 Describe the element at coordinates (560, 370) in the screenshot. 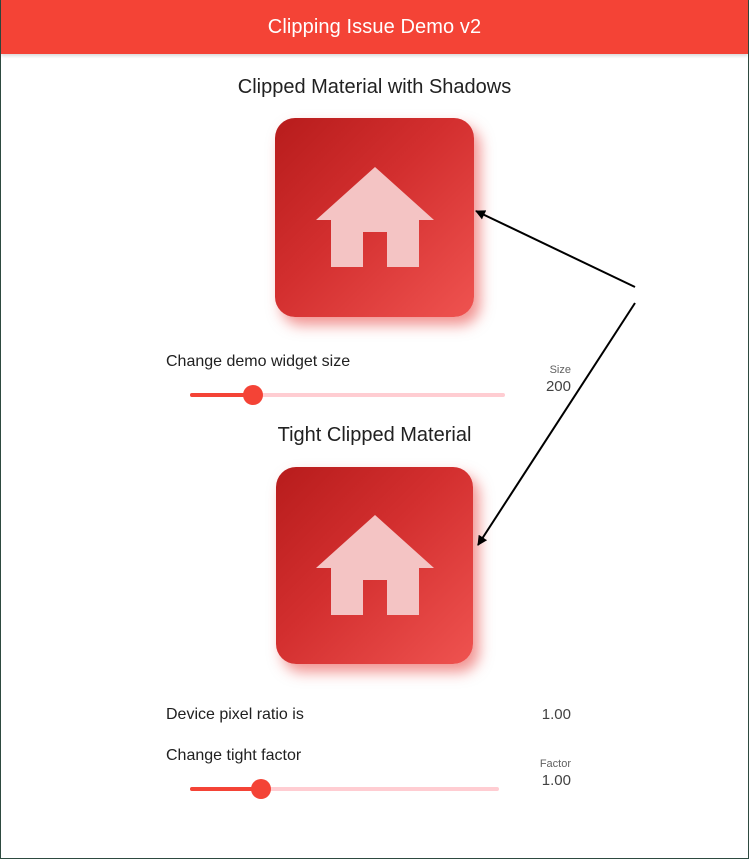

I see `size-caption: Size` at that location.